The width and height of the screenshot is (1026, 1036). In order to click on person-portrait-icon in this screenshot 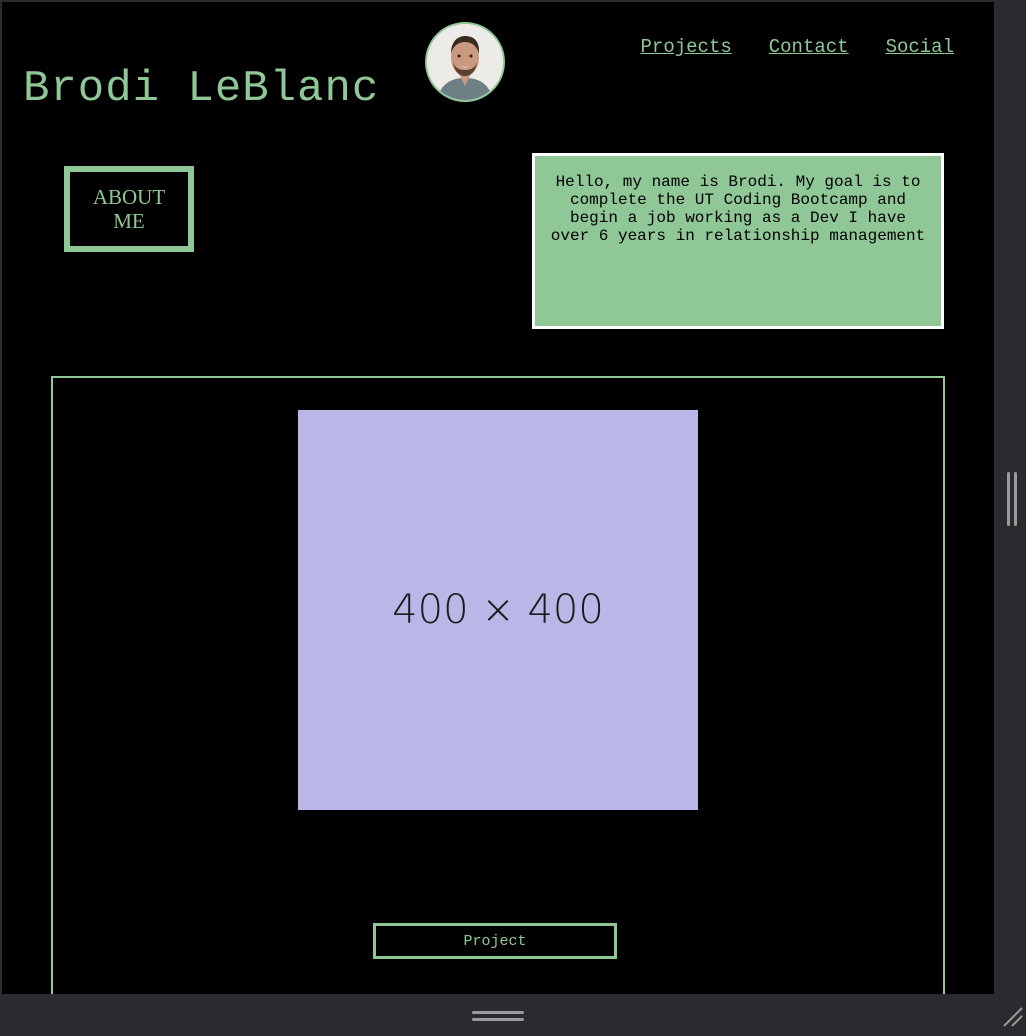, I will do `click(465, 62)`.